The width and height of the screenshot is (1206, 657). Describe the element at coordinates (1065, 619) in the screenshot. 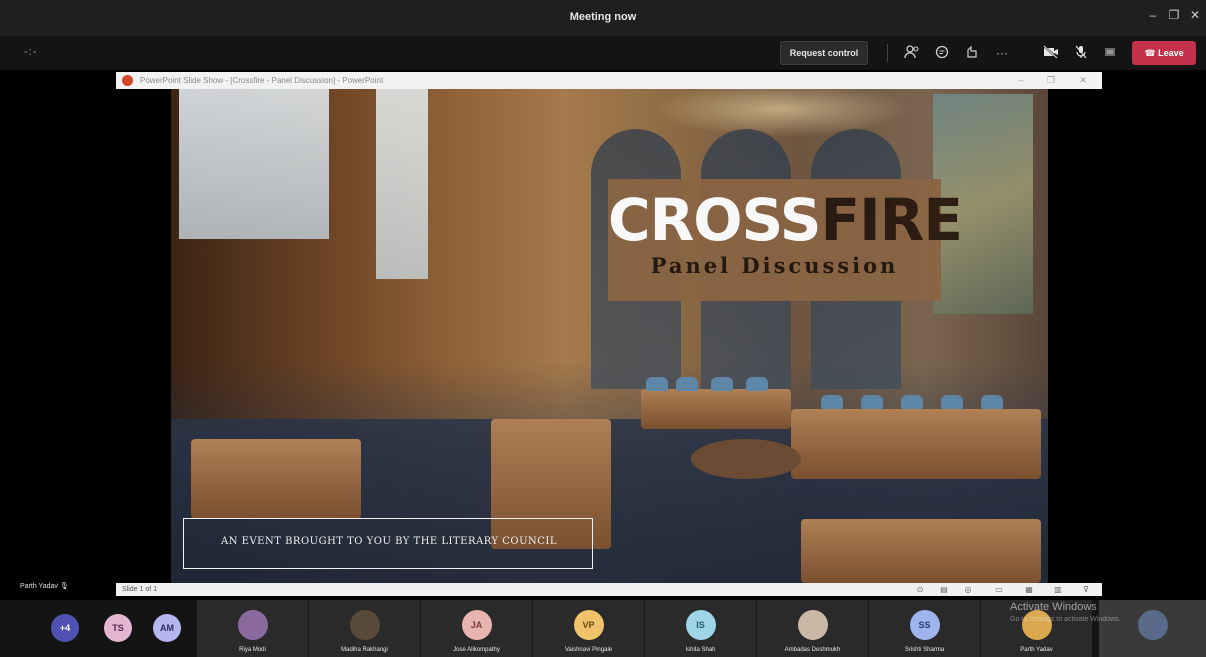

I see `activate-windows-subtitle: Go to Settings to activate Windows.` at that location.